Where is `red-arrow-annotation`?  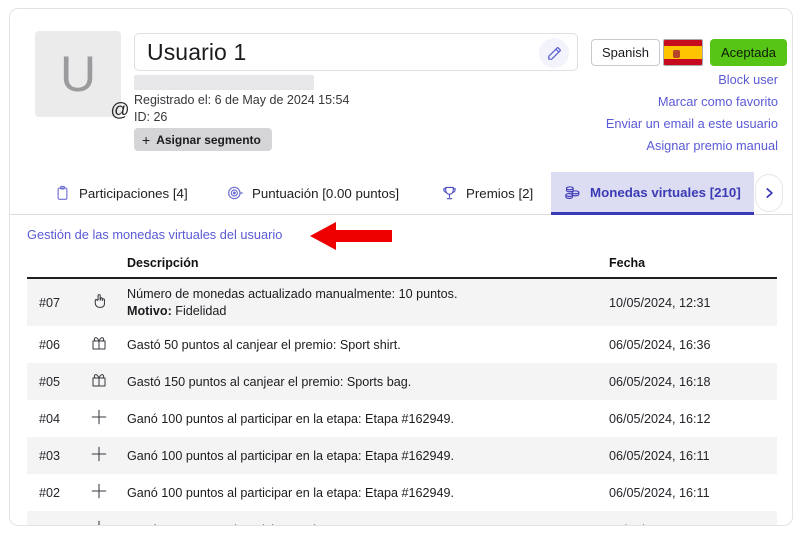
red-arrow-annotation is located at coordinates (352, 236).